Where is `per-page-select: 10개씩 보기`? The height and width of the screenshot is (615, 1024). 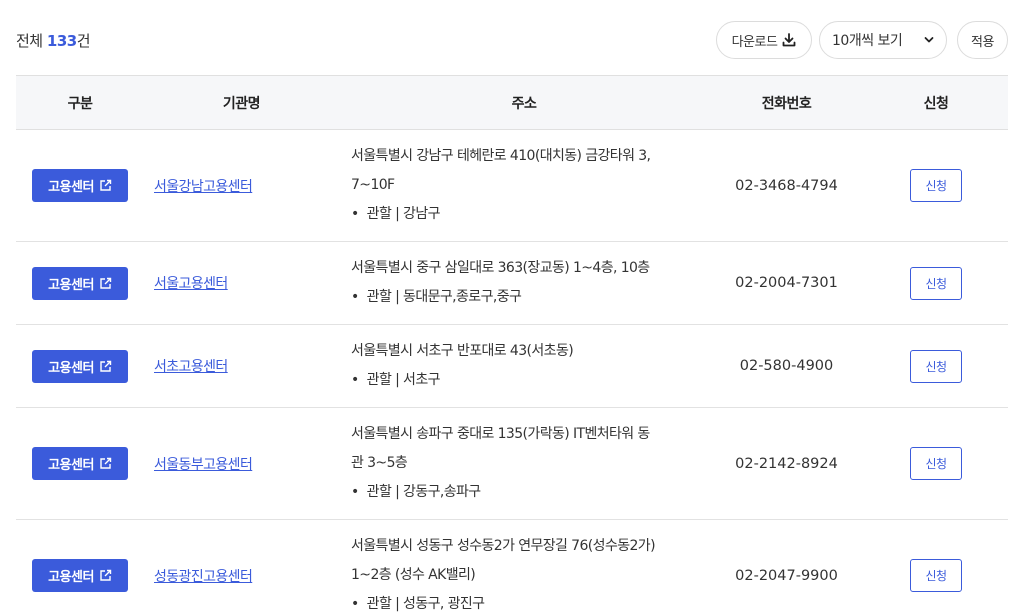 per-page-select: 10개씩 보기 is located at coordinates (883, 40).